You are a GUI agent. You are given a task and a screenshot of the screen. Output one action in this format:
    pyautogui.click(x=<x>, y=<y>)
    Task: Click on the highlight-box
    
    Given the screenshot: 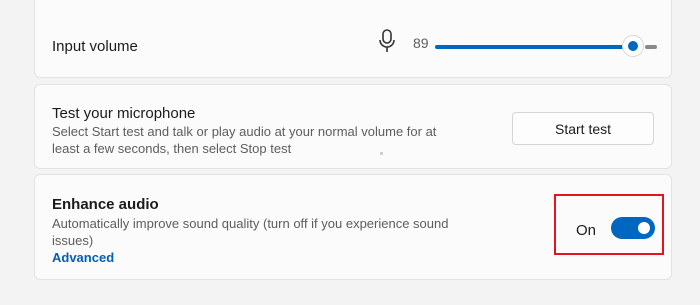 What is the action you would take?
    pyautogui.click(x=609, y=224)
    